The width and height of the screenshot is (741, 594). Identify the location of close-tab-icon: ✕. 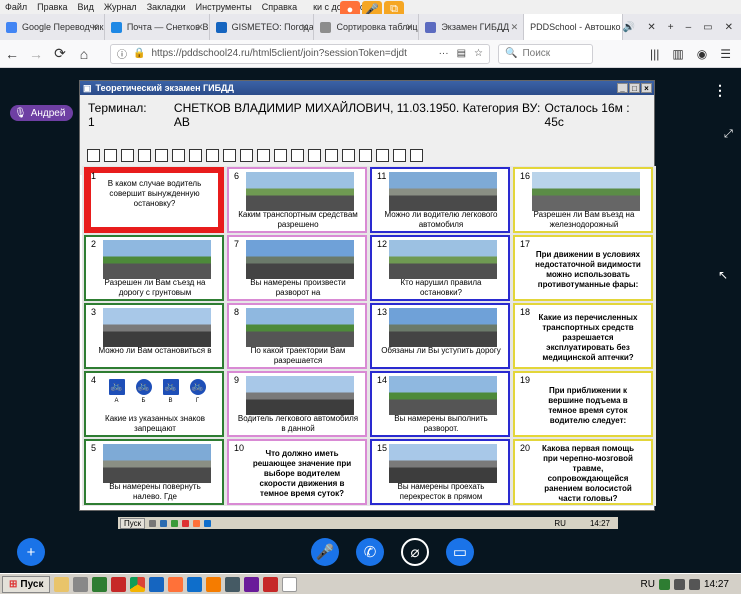
(651, 27).